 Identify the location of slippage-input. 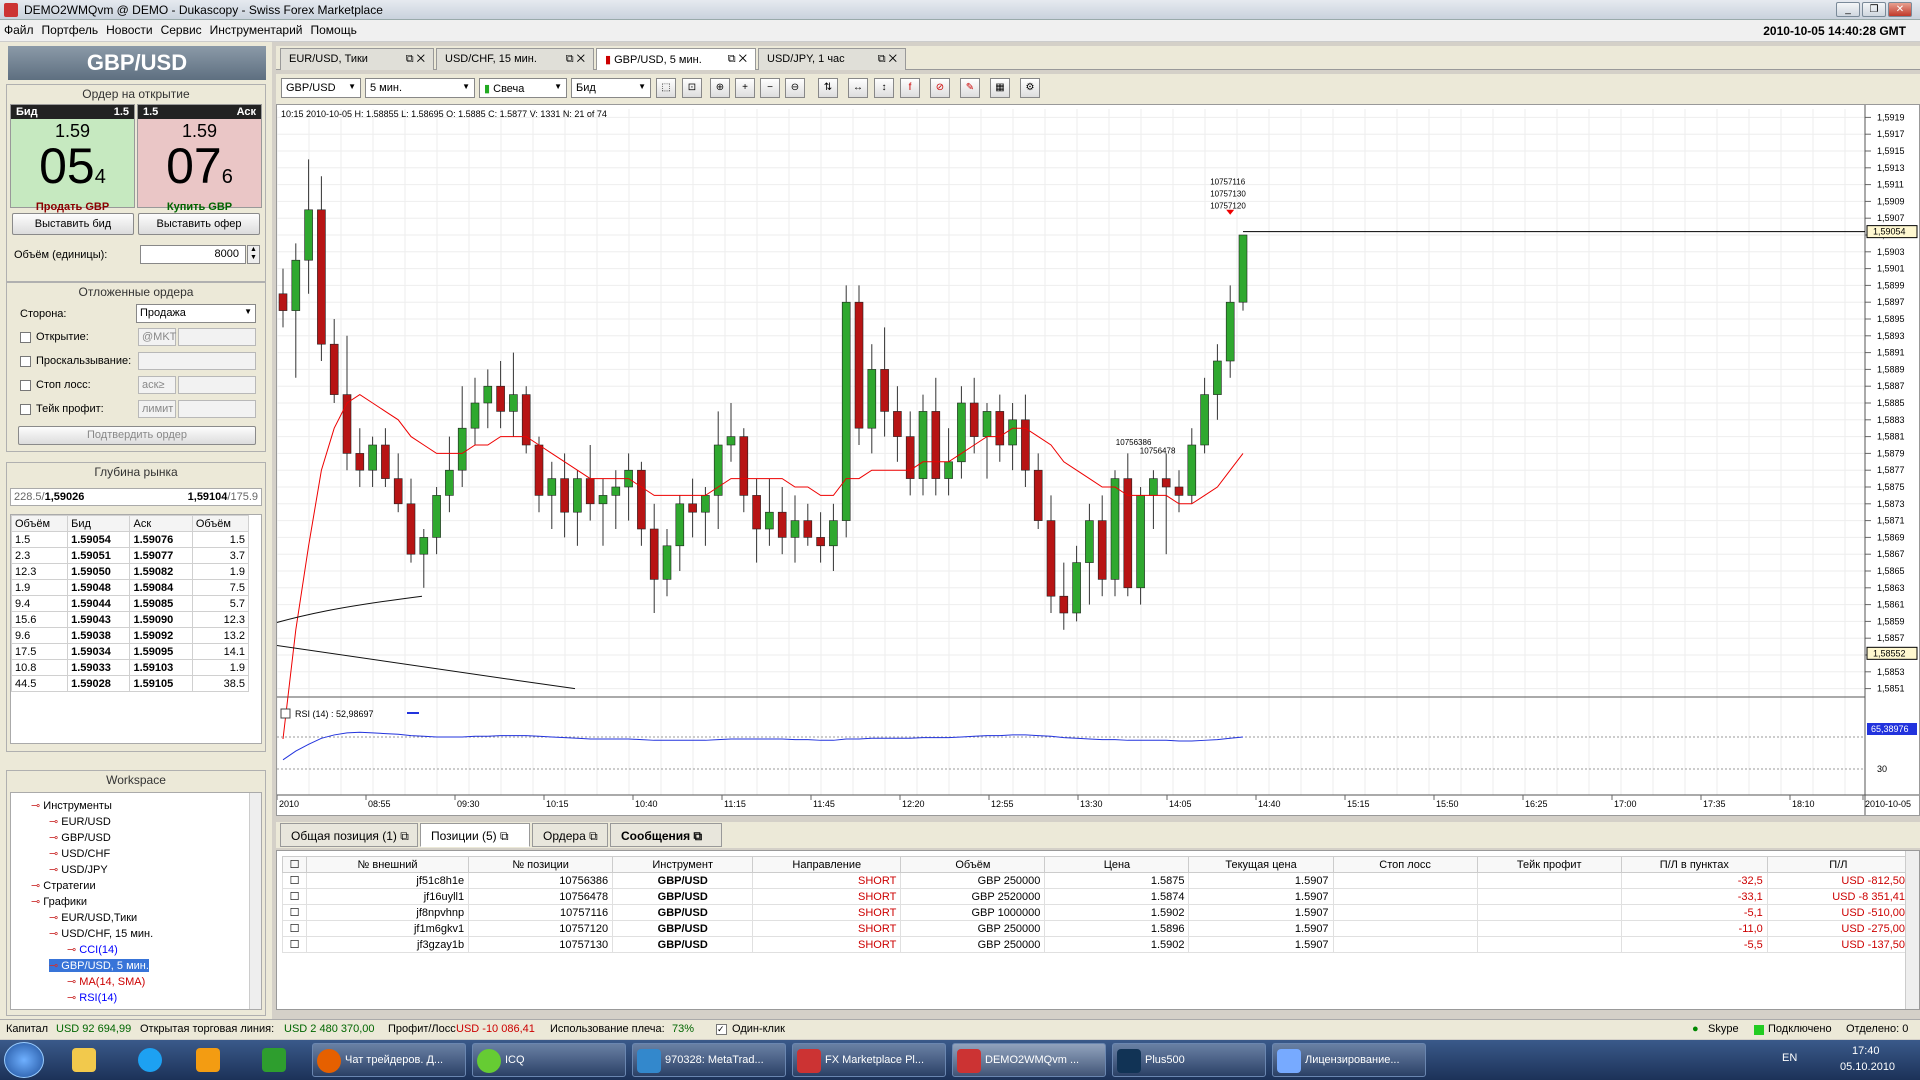
(197, 361).